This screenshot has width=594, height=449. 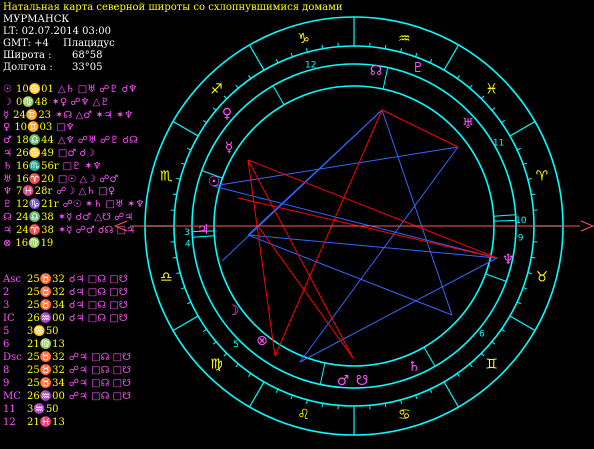 I want to click on zodiac-sign-glyph: ♌, so click(x=303, y=415).